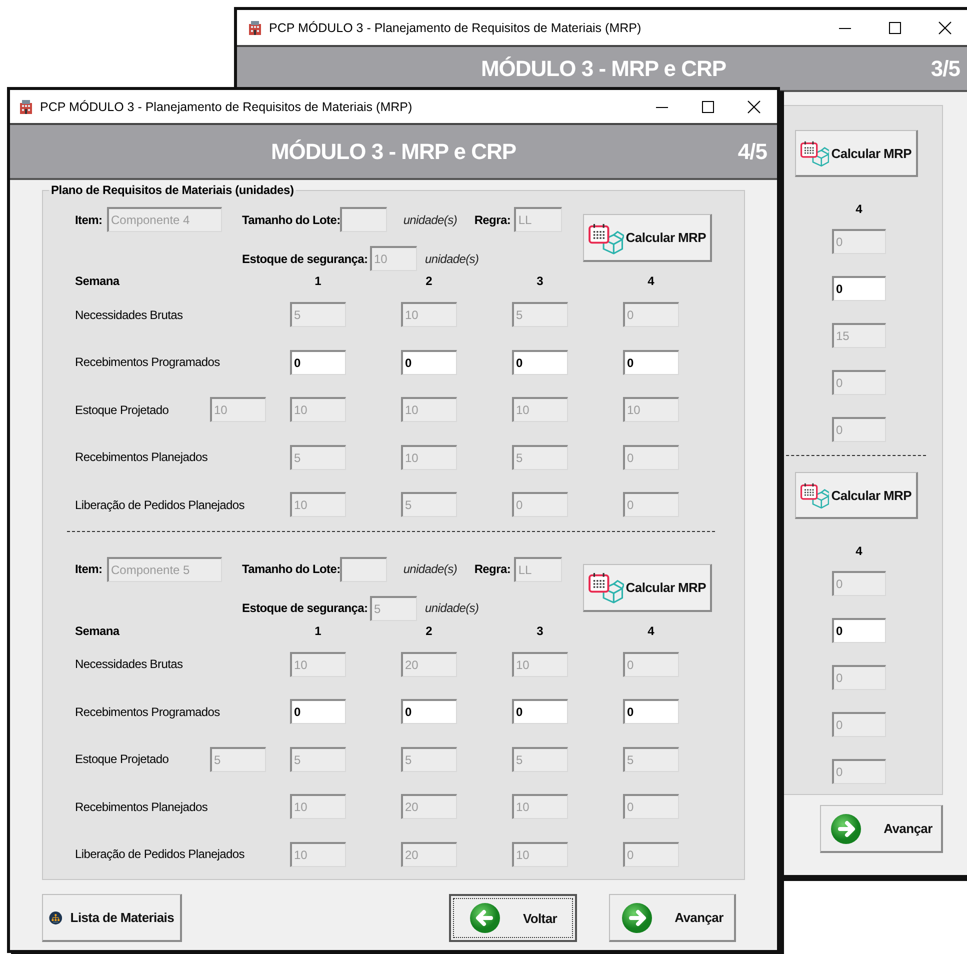 The height and width of the screenshot is (954, 967). What do you see at coordinates (172, 190) in the screenshot?
I see `group-title: Plano de Requisitos de Materiais (unidades)` at bounding box center [172, 190].